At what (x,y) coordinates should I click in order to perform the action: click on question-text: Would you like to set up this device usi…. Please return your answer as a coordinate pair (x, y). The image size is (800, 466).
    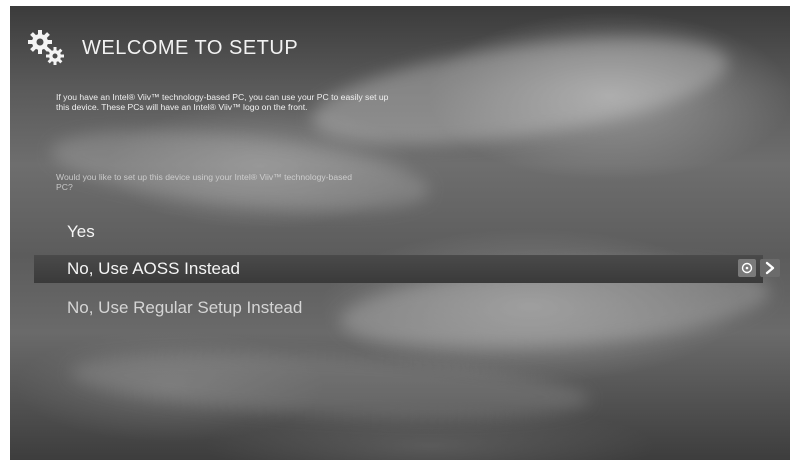
    Looking at the image, I should click on (204, 182).